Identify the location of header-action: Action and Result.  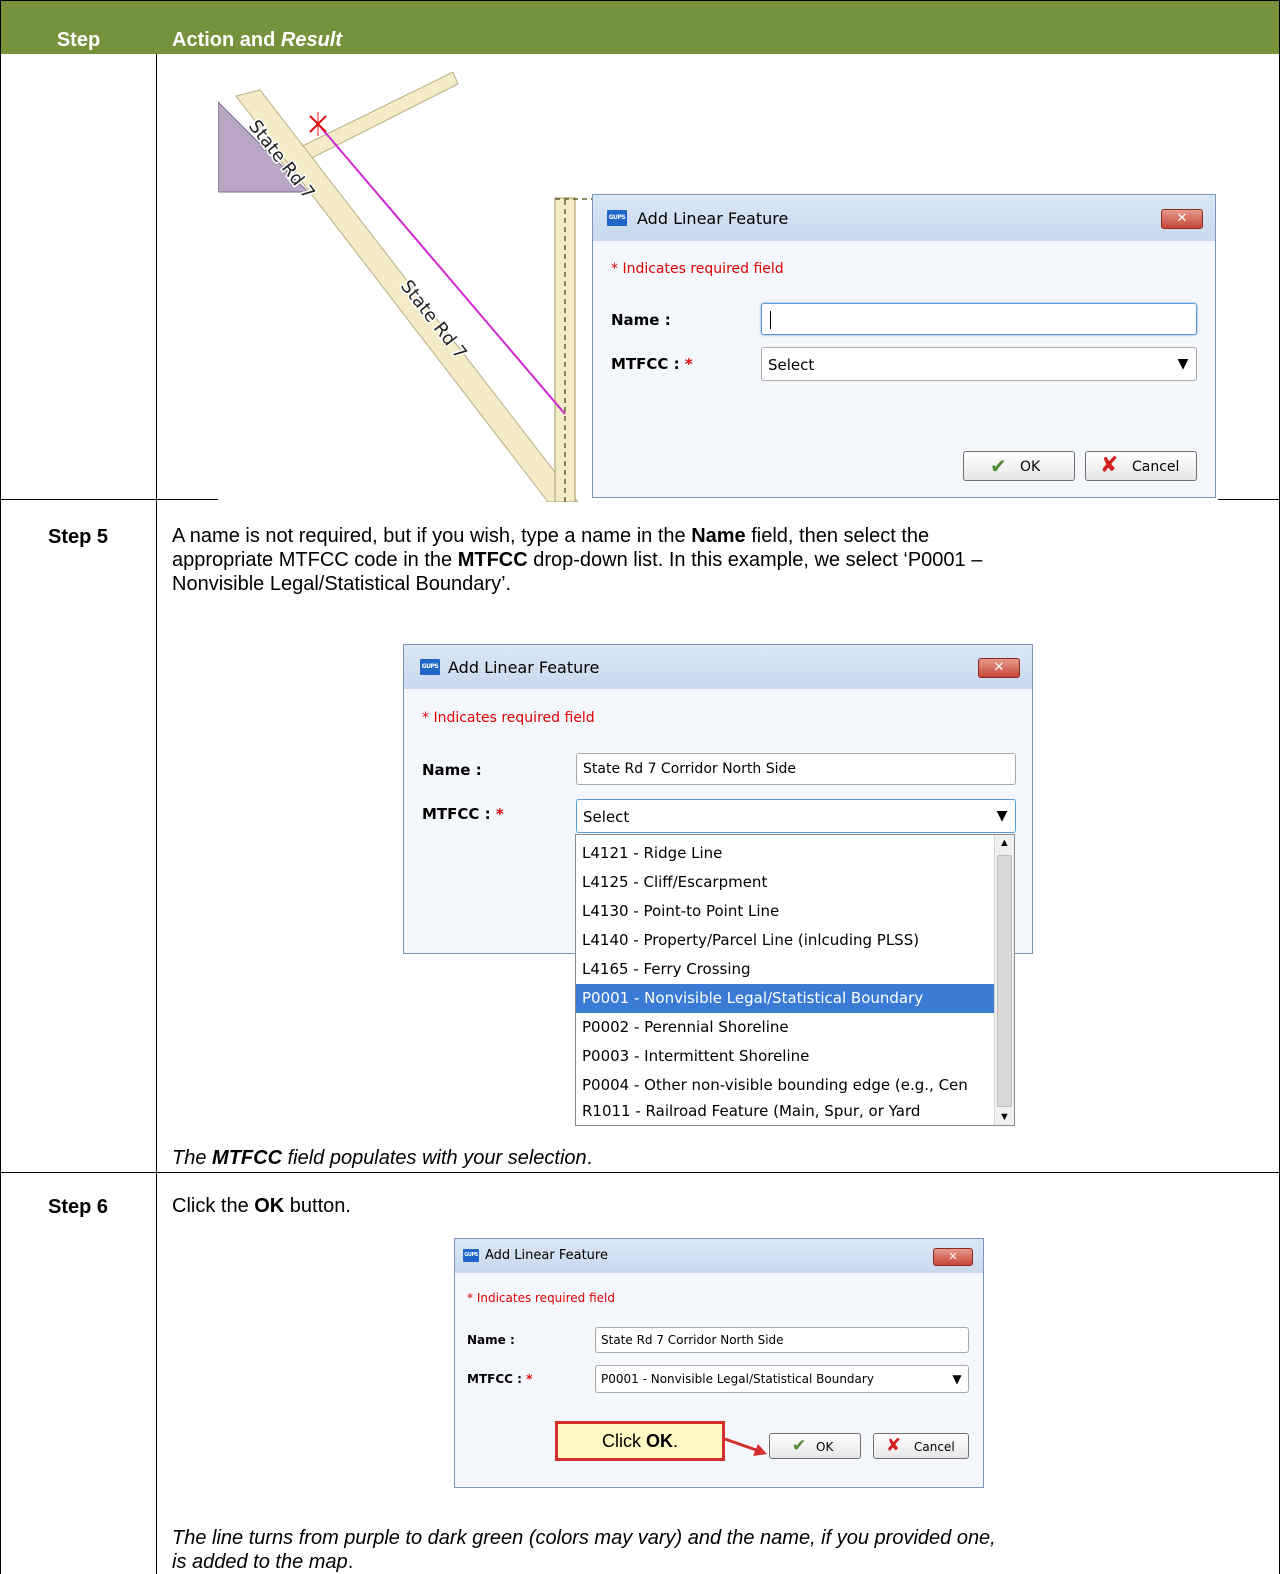
(257, 40).